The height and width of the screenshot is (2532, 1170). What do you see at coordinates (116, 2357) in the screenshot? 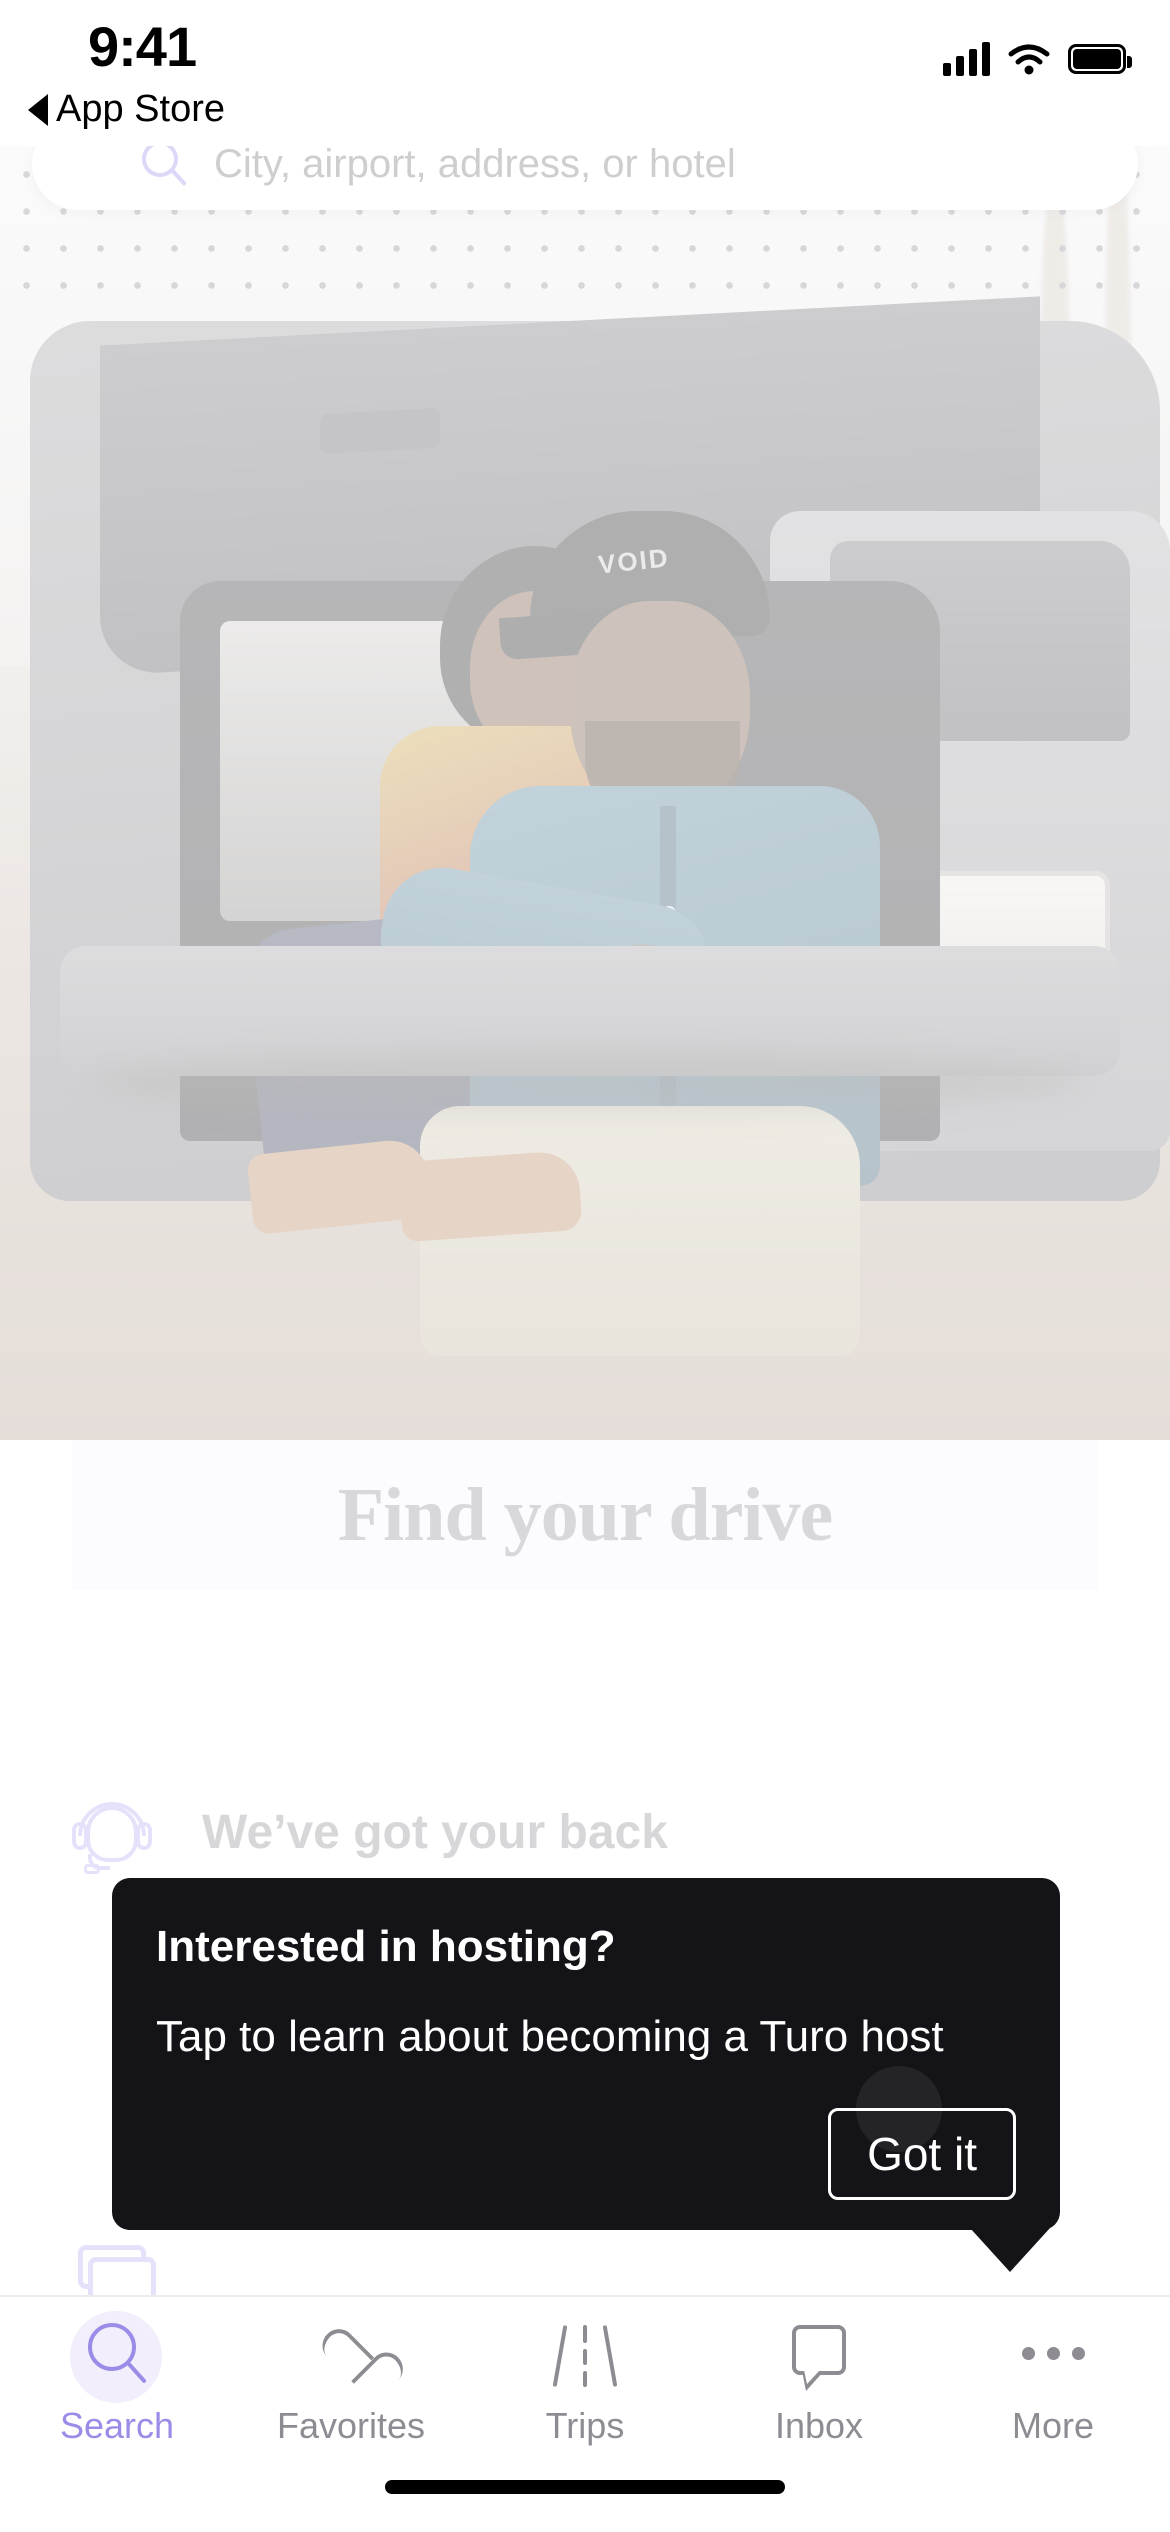
I see `search-icon` at bounding box center [116, 2357].